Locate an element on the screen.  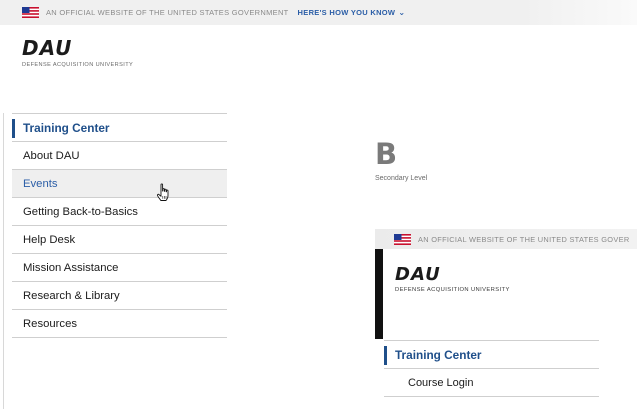
preview-logo-subtitle: DEFENSE ACQUISITION UNIVERSITY is located at coordinates (452, 290).